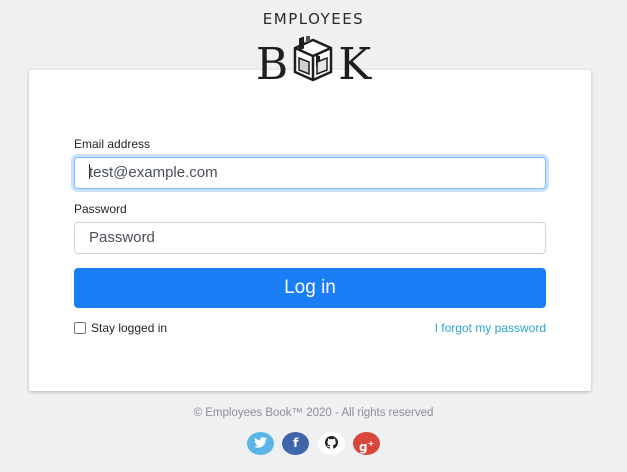 This screenshot has height=472, width=627. What do you see at coordinates (331, 443) in the screenshot?
I see `github-icon` at bounding box center [331, 443].